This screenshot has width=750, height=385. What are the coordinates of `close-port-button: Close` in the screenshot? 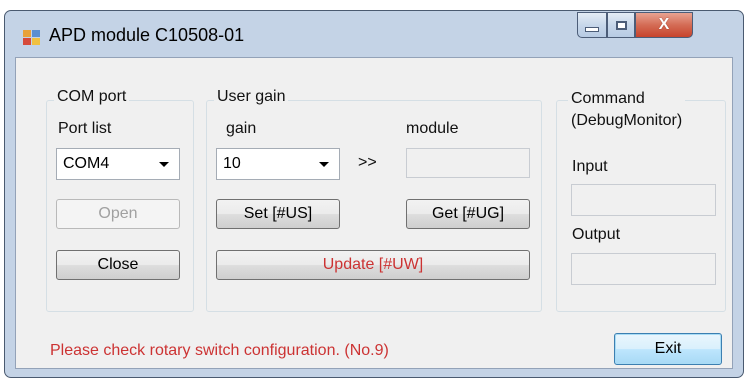 It's located at (118, 265).